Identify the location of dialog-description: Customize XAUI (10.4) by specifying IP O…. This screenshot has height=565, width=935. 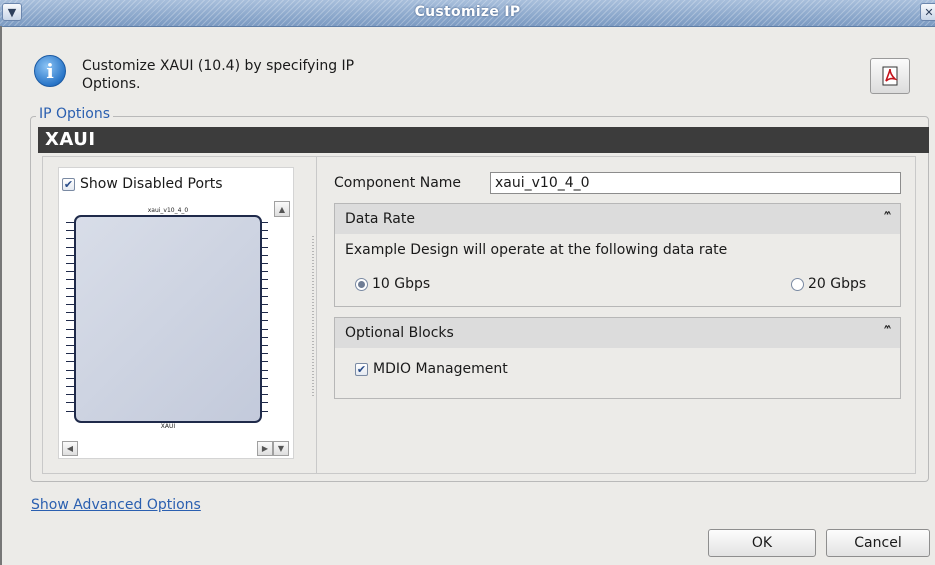
(218, 75).